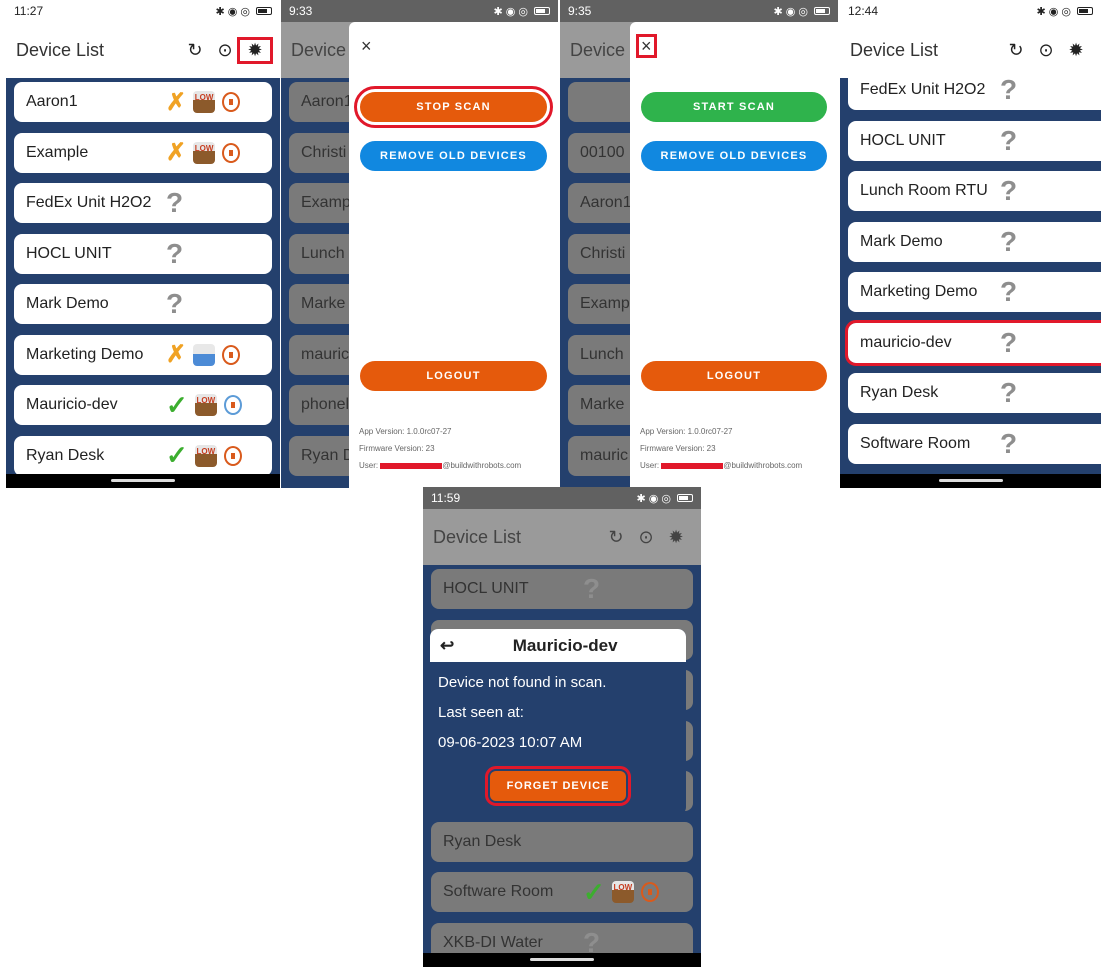 Image resolution: width=1101 pixels, height=967 pixels. Describe the element at coordinates (906, 342) in the screenshot. I see `device-name: mauricio-dev` at that location.